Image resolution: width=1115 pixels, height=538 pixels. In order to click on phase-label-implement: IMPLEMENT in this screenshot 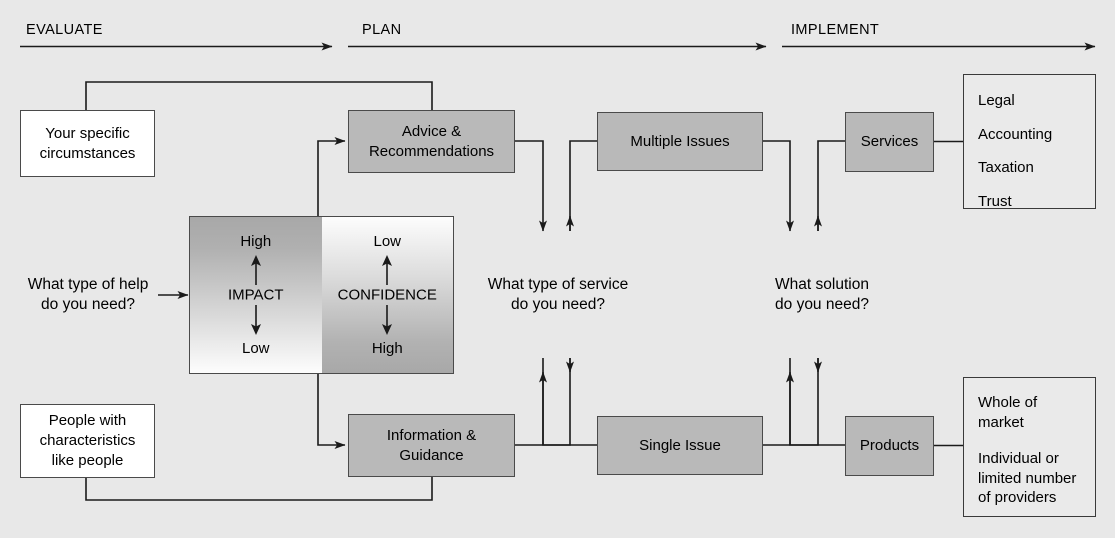, I will do `click(835, 30)`.